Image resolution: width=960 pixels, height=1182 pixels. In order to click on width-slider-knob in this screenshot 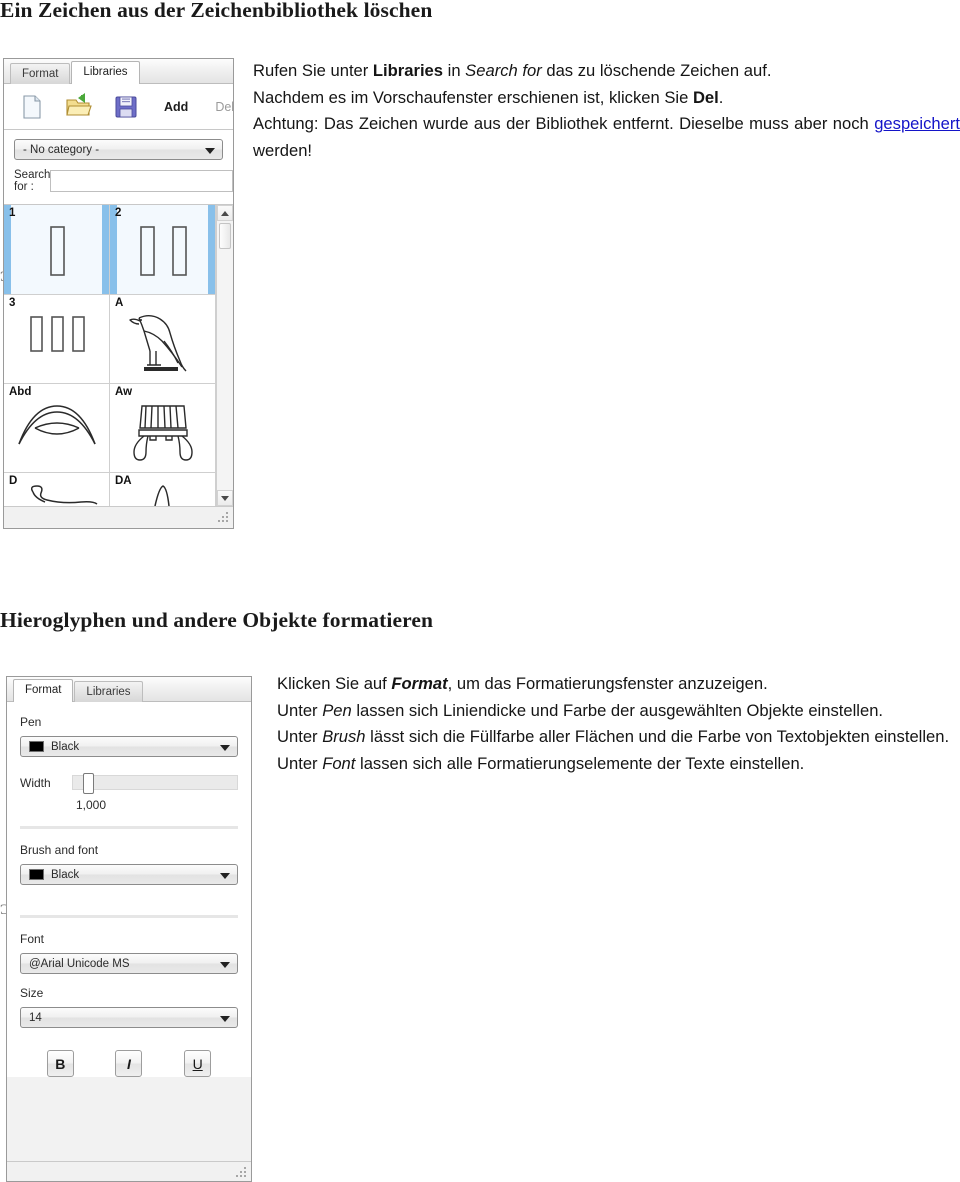, I will do `click(88, 783)`.